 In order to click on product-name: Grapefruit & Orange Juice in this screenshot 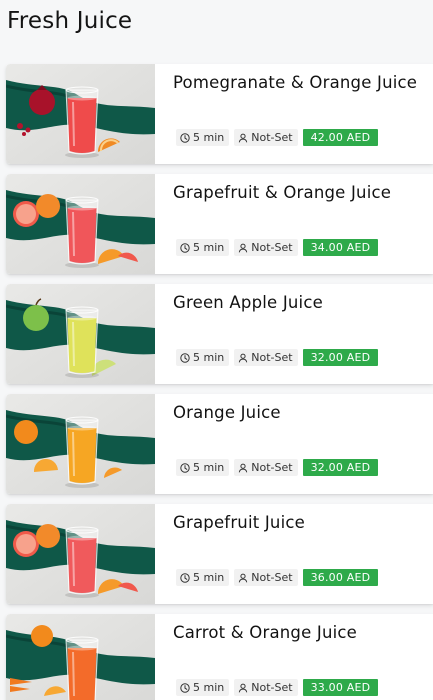, I will do `click(282, 192)`.